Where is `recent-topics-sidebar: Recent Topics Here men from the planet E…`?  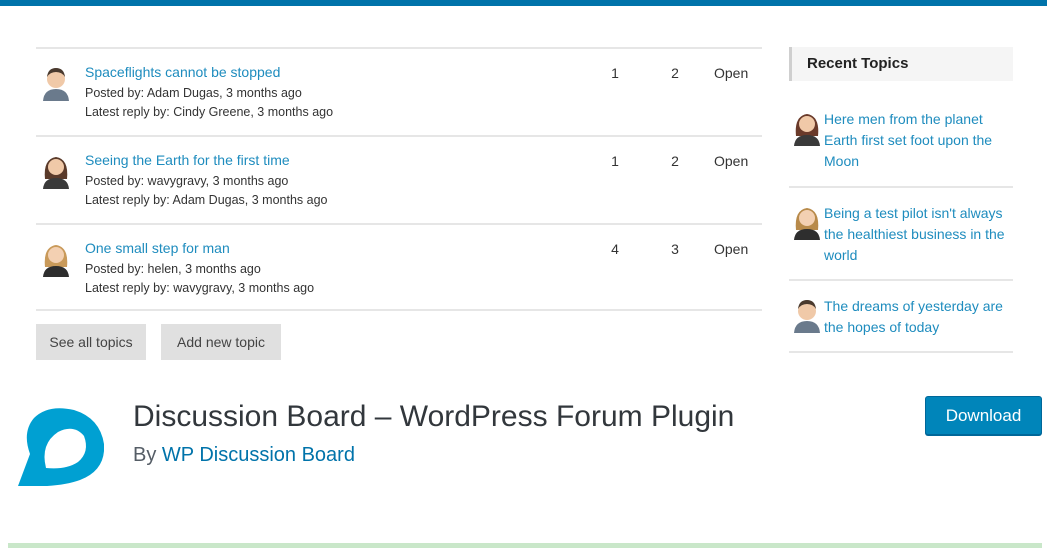
recent-topics-sidebar: Recent Topics Here men from the planet E… is located at coordinates (901, 200).